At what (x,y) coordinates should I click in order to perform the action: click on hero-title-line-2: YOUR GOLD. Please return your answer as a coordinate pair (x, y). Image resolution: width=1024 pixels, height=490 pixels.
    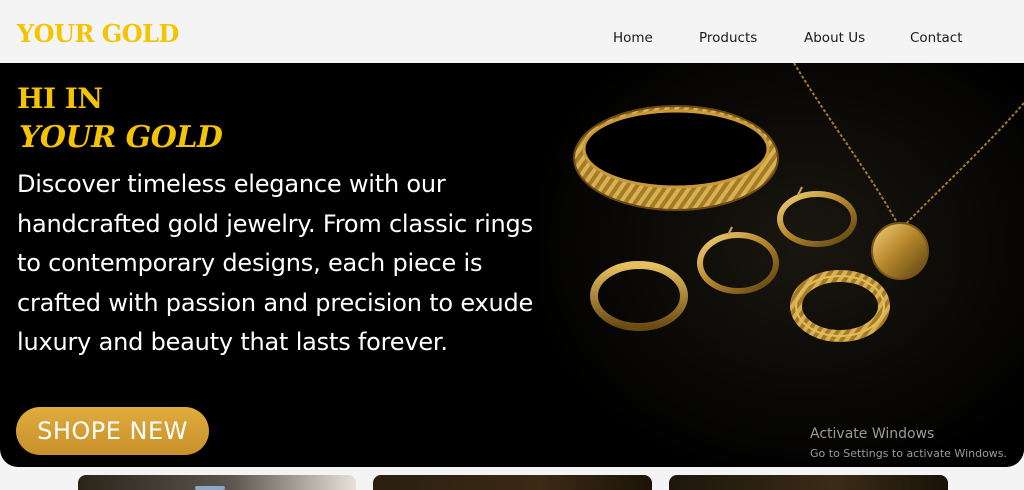
    Looking at the image, I should click on (121, 137).